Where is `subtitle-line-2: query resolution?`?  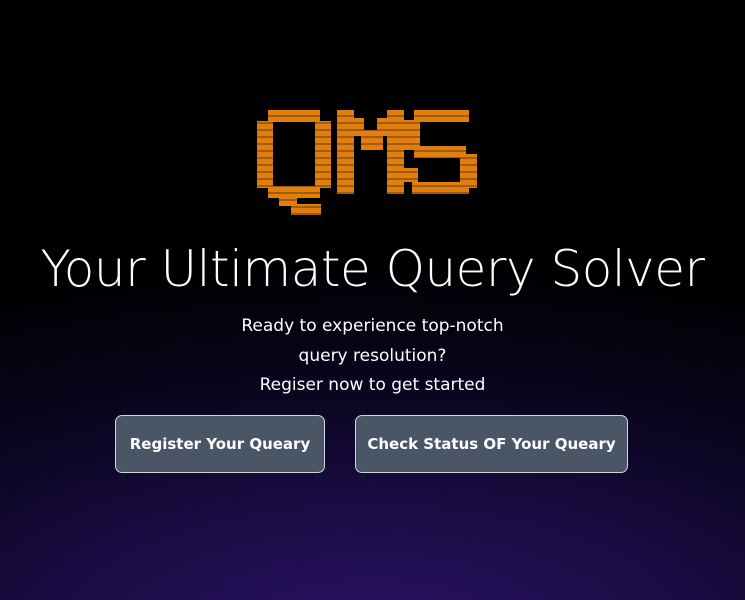
subtitle-line-2: query resolution? is located at coordinates (372, 355).